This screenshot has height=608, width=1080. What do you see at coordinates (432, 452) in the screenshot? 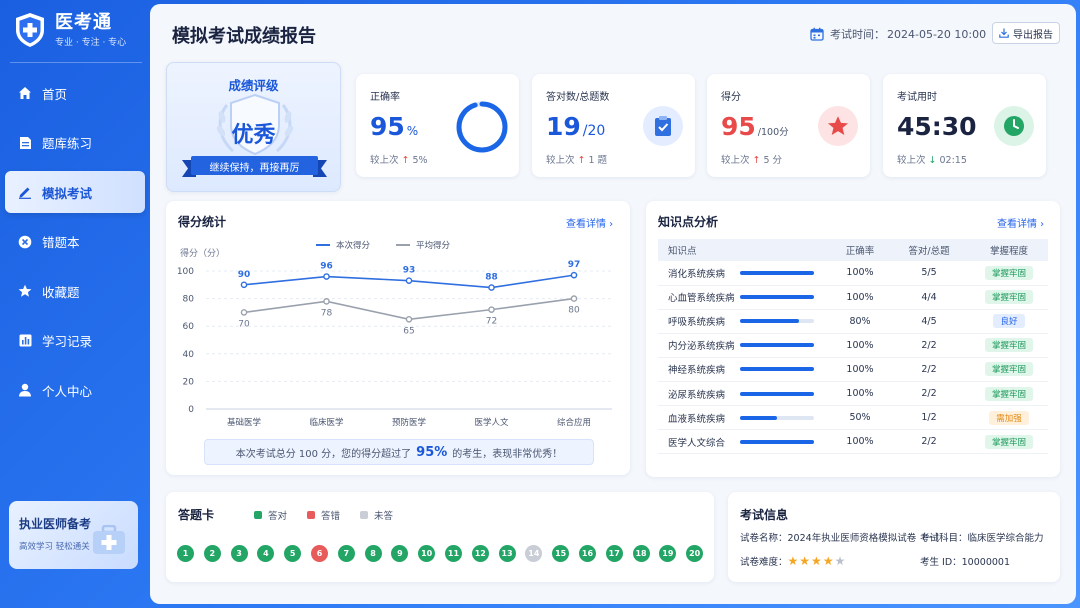
I see `summary-percent: 95%` at bounding box center [432, 452].